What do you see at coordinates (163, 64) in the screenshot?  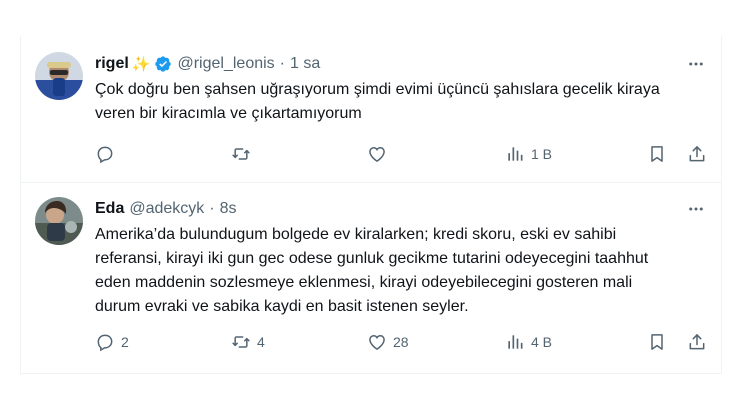 I see `verified-badge-icon` at bounding box center [163, 64].